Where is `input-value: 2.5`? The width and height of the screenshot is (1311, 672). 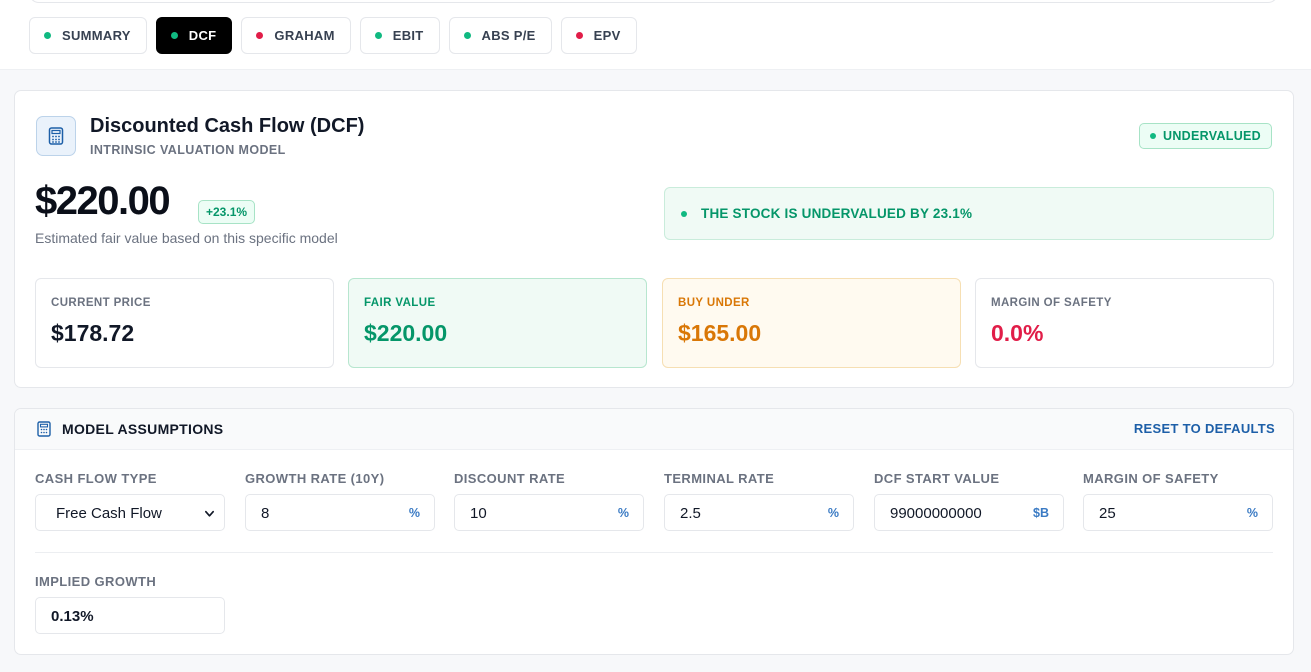 input-value: 2.5 is located at coordinates (690, 513).